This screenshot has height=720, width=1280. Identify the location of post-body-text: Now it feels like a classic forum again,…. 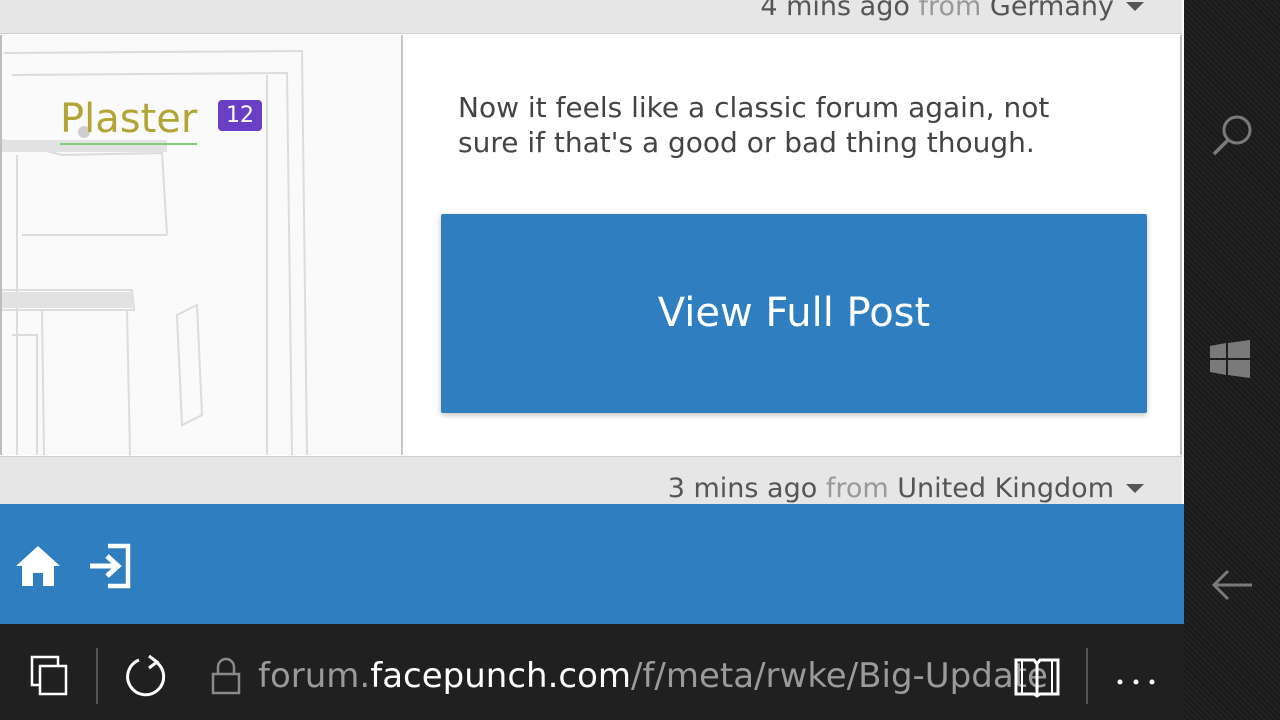
(754, 125).